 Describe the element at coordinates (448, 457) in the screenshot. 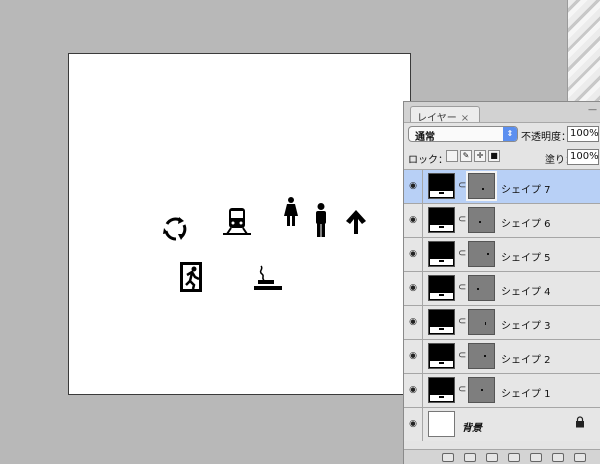

I see `link-layers-icon` at that location.